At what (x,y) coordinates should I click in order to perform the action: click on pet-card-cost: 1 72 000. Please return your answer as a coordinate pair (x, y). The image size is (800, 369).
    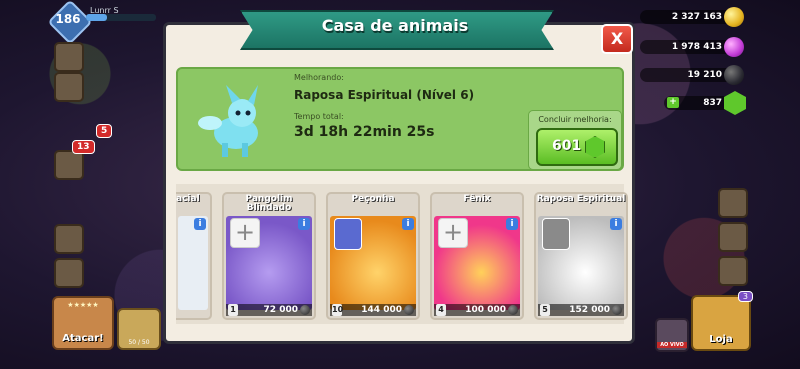
    Looking at the image, I should click on (269, 310).